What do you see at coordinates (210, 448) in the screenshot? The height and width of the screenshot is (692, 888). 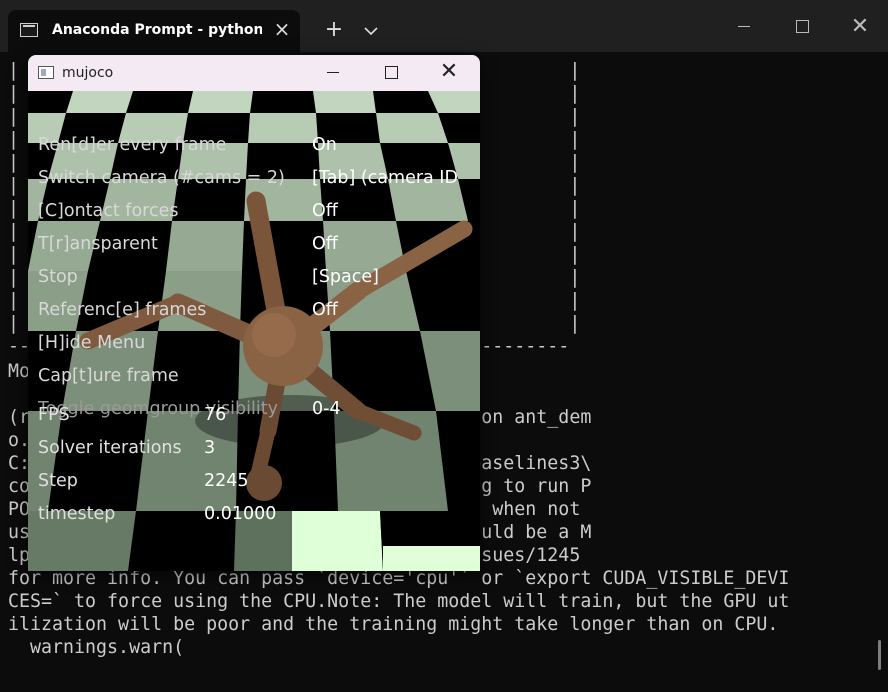 I see `info-value: 3` at bounding box center [210, 448].